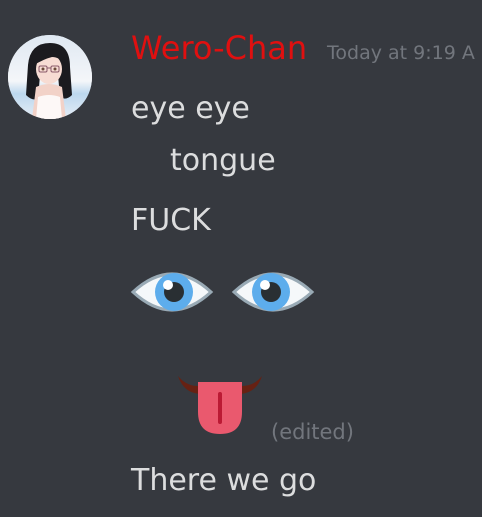 The image size is (482, 517). I want to click on message-timestamp: Today at 9:19 A, so click(401, 53).